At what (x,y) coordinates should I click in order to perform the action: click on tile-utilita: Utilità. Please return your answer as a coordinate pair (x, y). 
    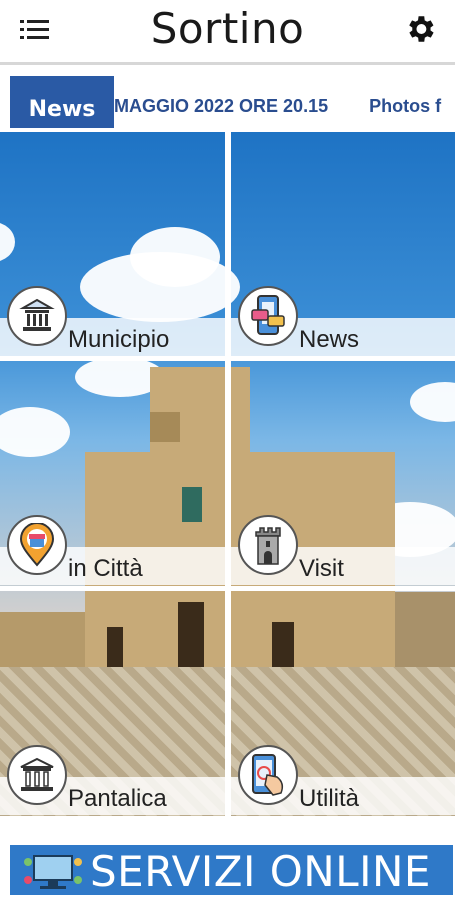
    Looking at the image, I should click on (343, 703).